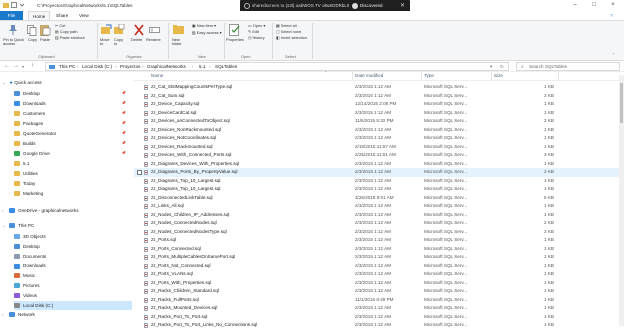 The image size is (624, 330). Describe the element at coordinates (73, 113) in the screenshot. I see `nav-item-customers: Customers 📌` at that location.